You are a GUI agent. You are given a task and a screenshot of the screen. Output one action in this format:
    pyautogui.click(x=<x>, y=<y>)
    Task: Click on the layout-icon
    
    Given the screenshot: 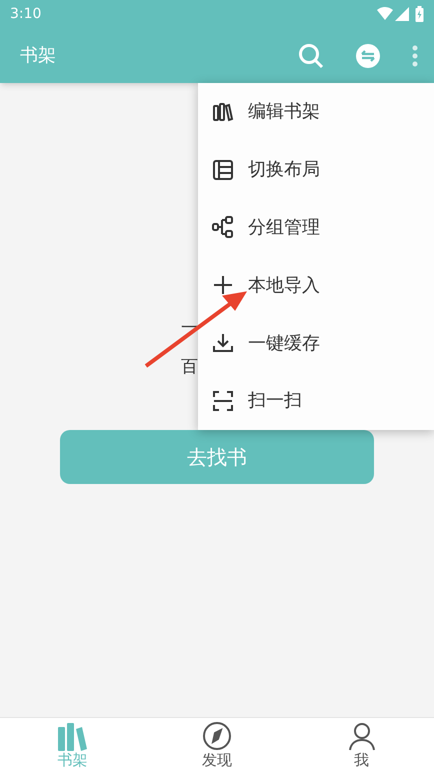 What is the action you would take?
    pyautogui.click(x=223, y=169)
    